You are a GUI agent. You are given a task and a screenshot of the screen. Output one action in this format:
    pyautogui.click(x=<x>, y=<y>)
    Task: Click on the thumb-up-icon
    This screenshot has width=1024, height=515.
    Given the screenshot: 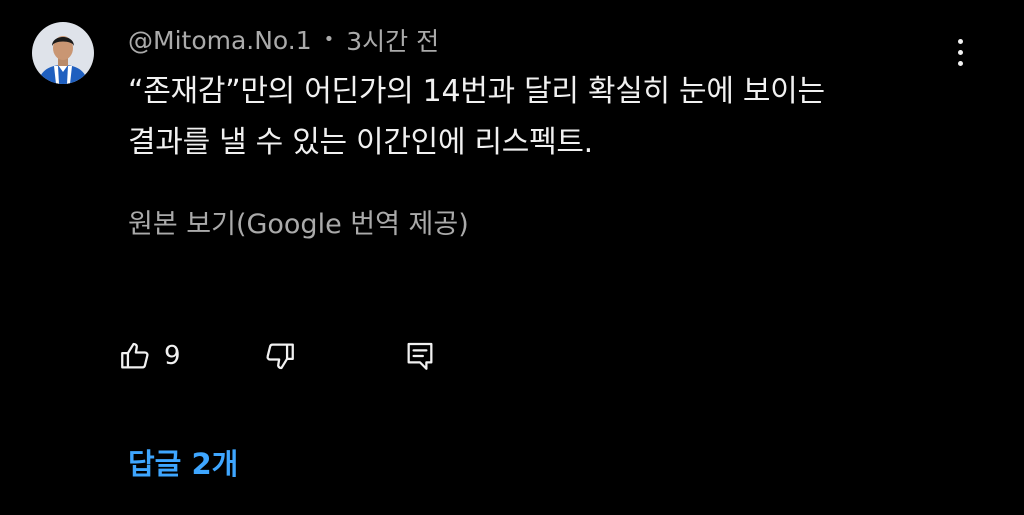 What is the action you would take?
    pyautogui.click(x=135, y=356)
    